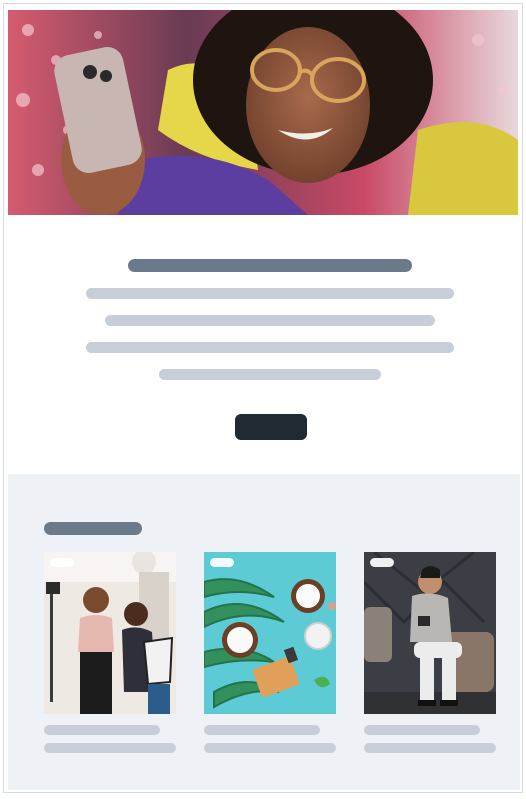 The width and height of the screenshot is (526, 799). What do you see at coordinates (270, 265) in the screenshot?
I see `headline-placeholder` at bounding box center [270, 265].